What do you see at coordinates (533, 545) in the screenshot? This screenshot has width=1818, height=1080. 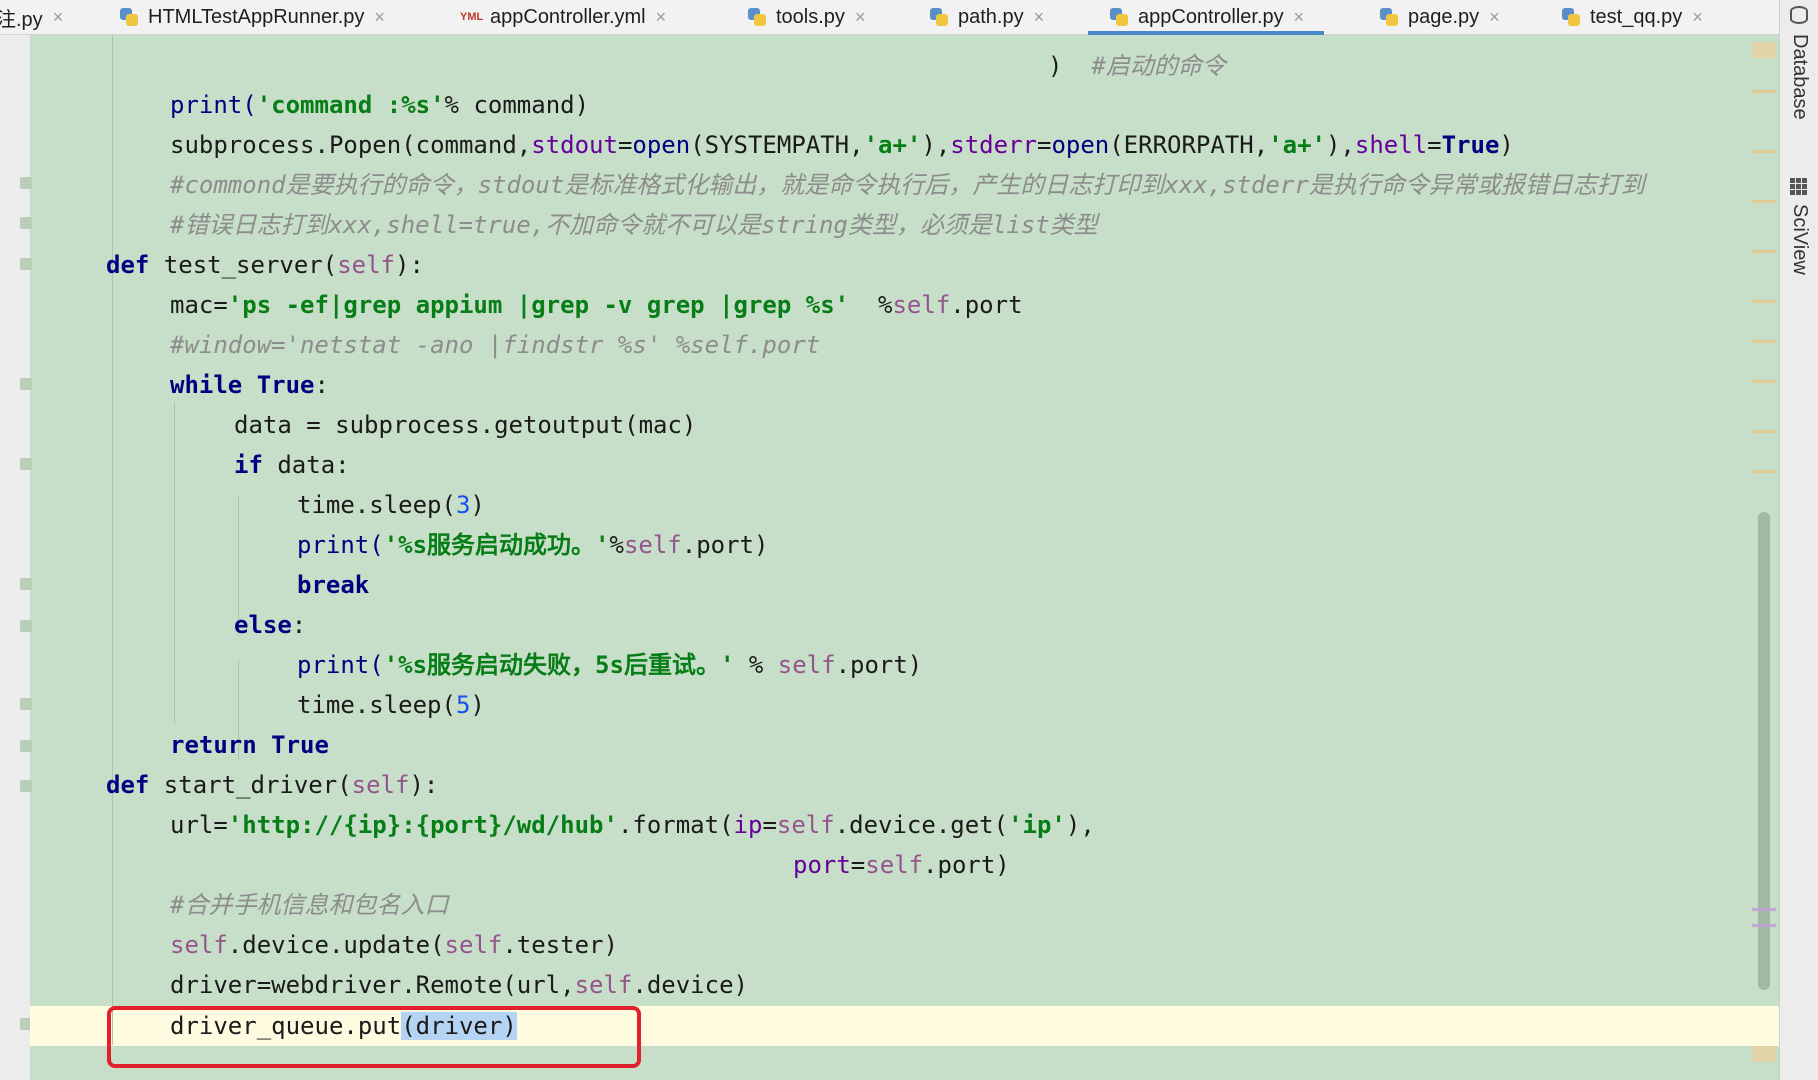 I see `code-line: print('%s服务启动成功。'%self.port)` at bounding box center [533, 545].